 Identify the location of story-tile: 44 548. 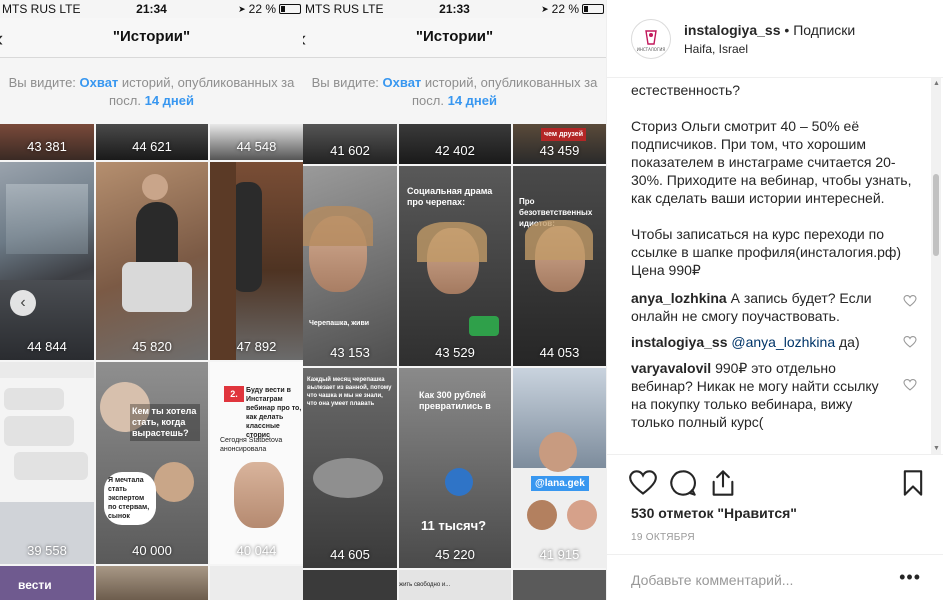
(256, 142).